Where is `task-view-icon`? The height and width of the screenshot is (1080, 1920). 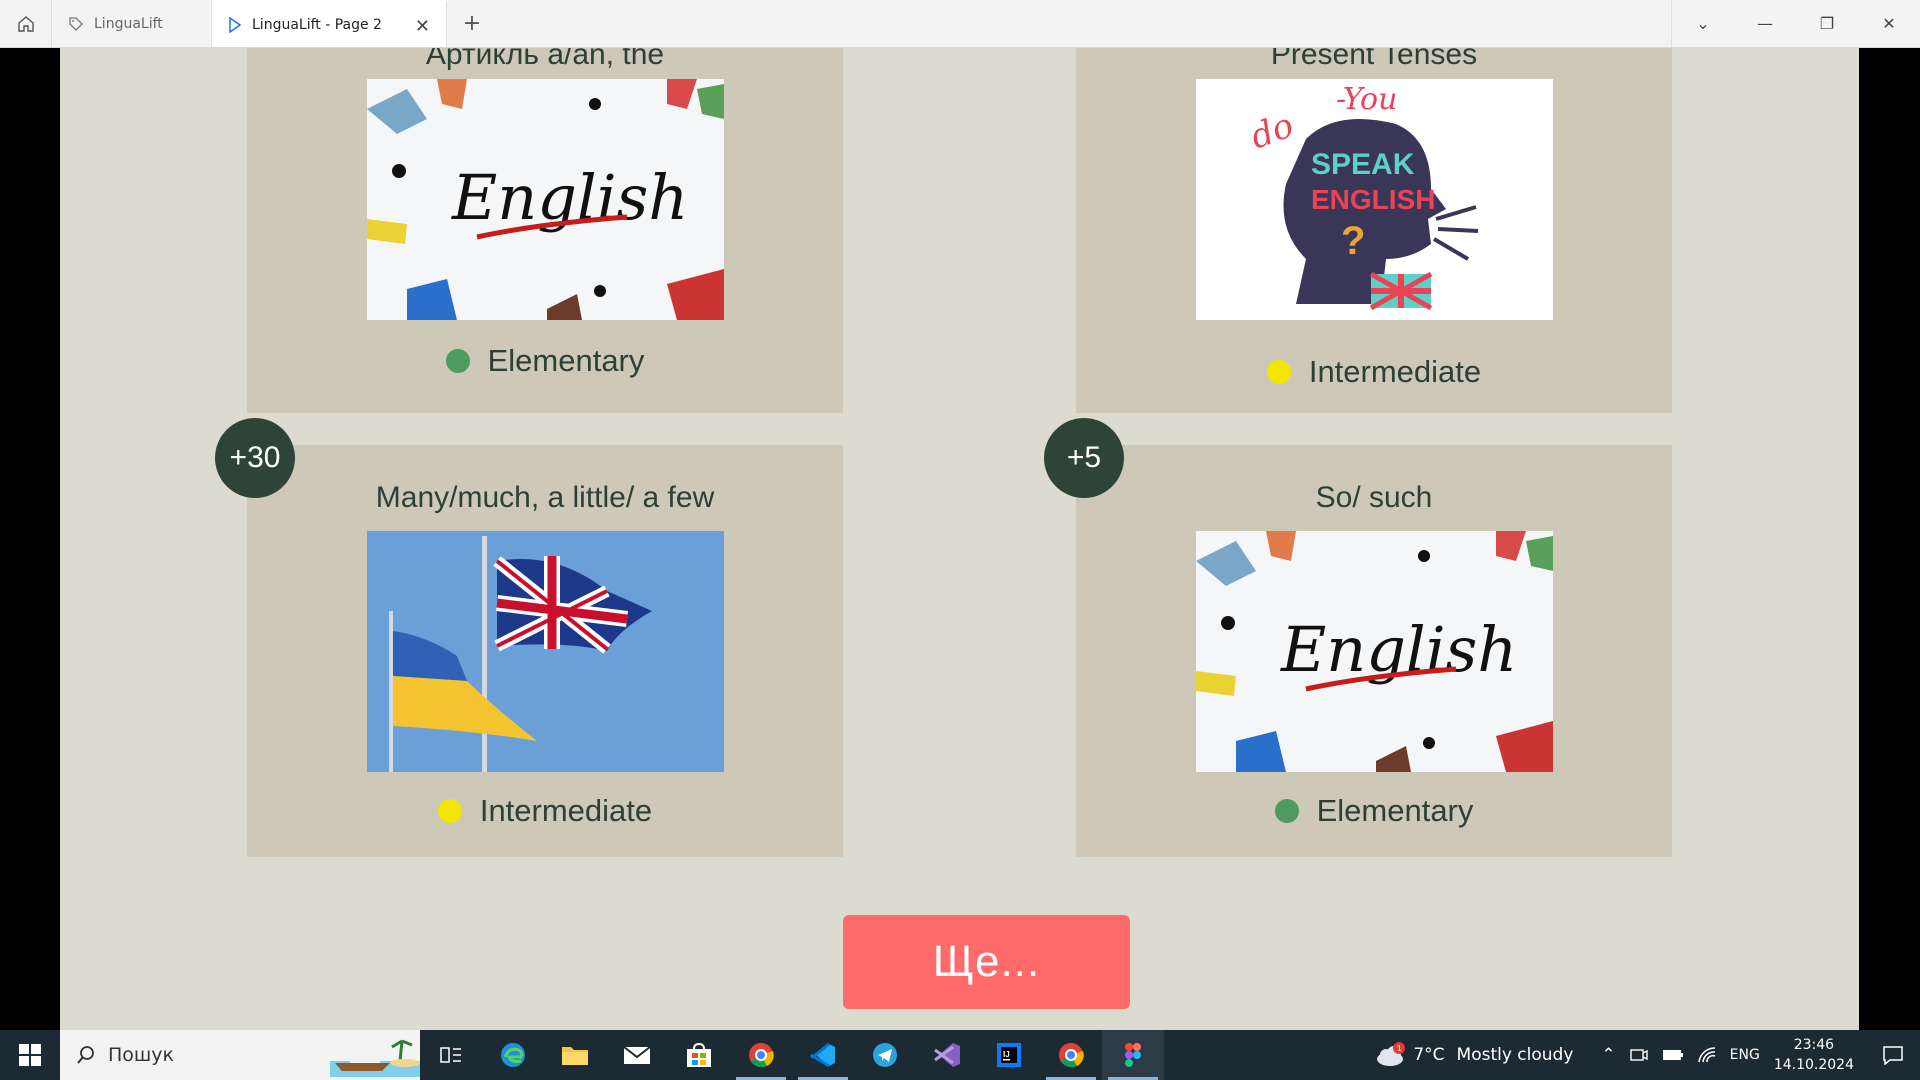 task-view-icon is located at coordinates (451, 1055).